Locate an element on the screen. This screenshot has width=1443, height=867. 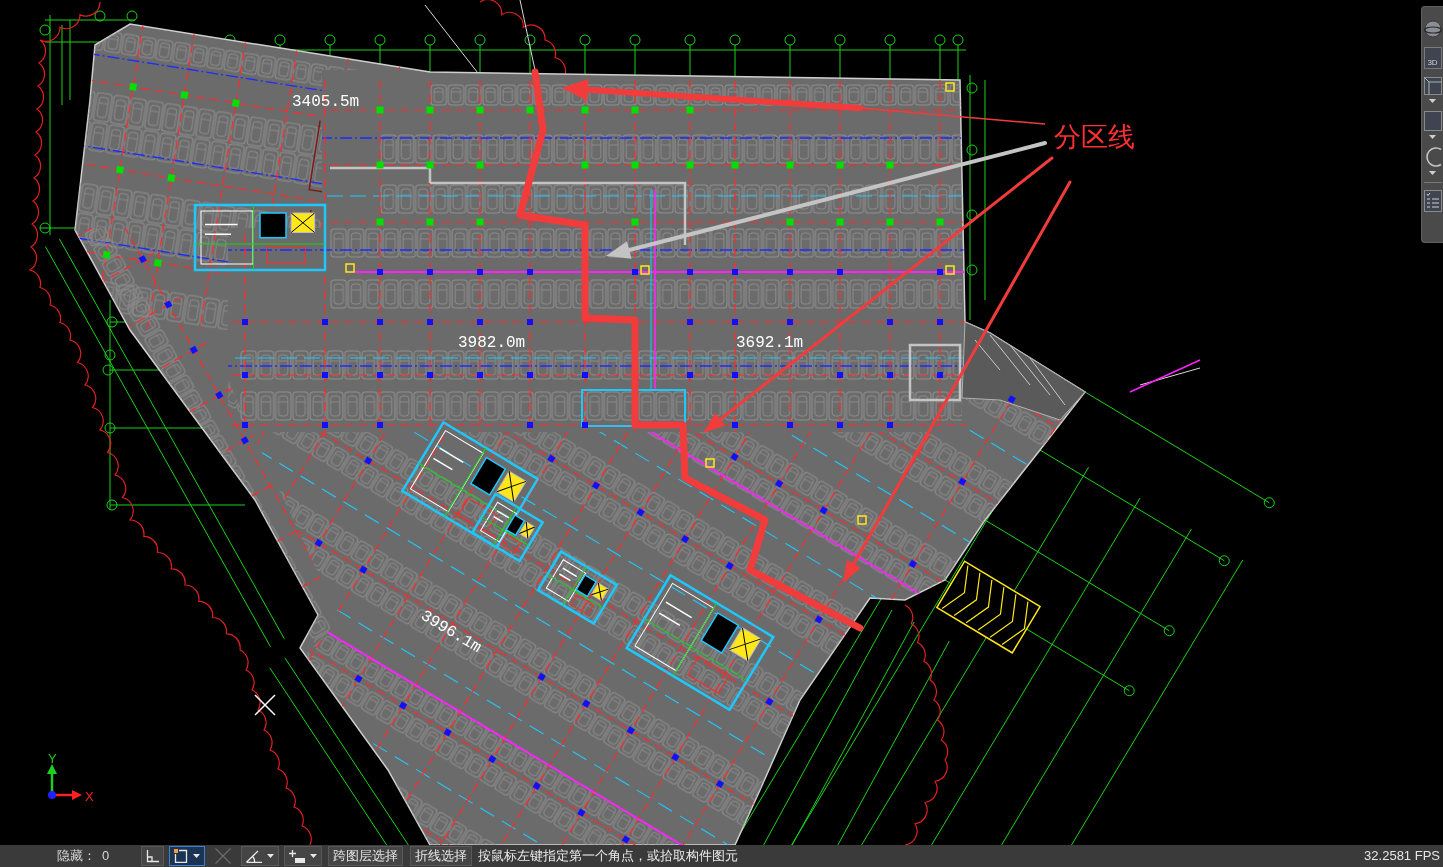
selection-mode-button: 折线选择 is located at coordinates (441, 856).